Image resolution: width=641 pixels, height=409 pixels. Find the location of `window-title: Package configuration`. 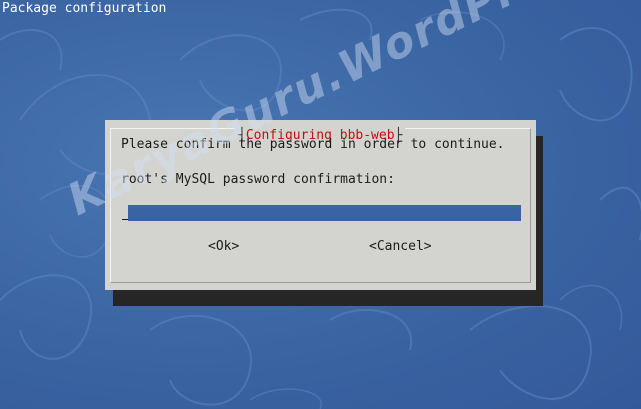

window-title: Package configuration is located at coordinates (84, 8).